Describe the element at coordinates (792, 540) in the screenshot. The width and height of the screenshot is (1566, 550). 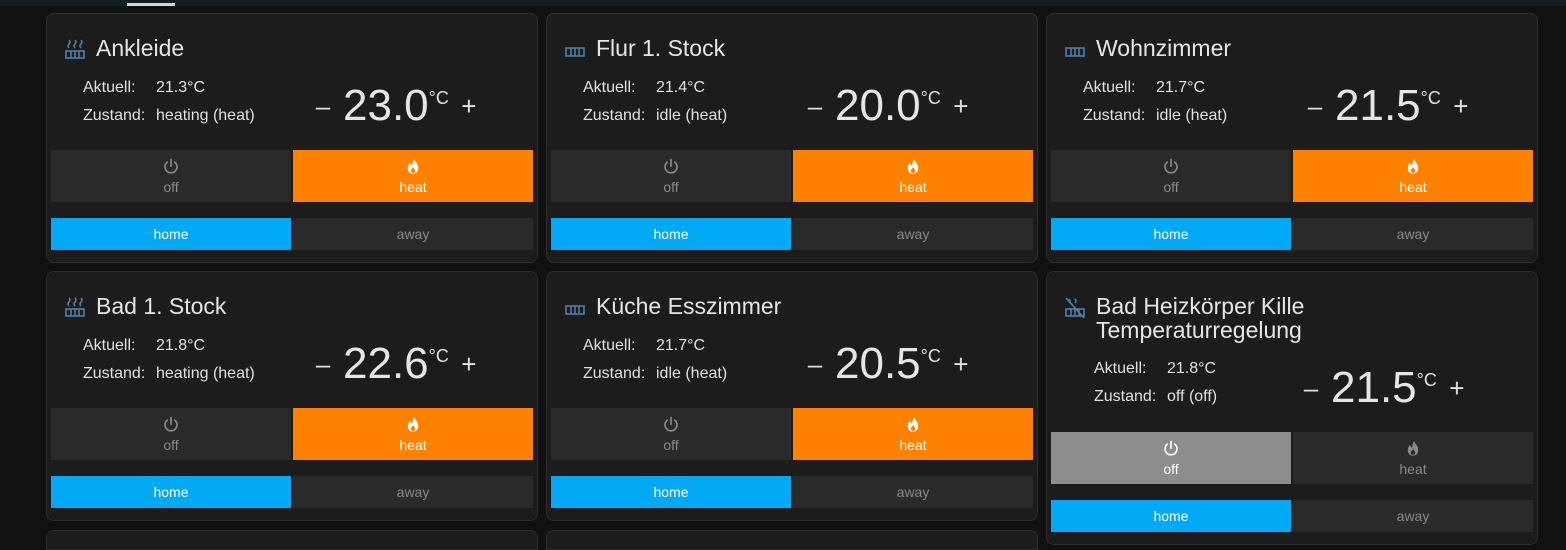
I see `partial-card-below` at that location.